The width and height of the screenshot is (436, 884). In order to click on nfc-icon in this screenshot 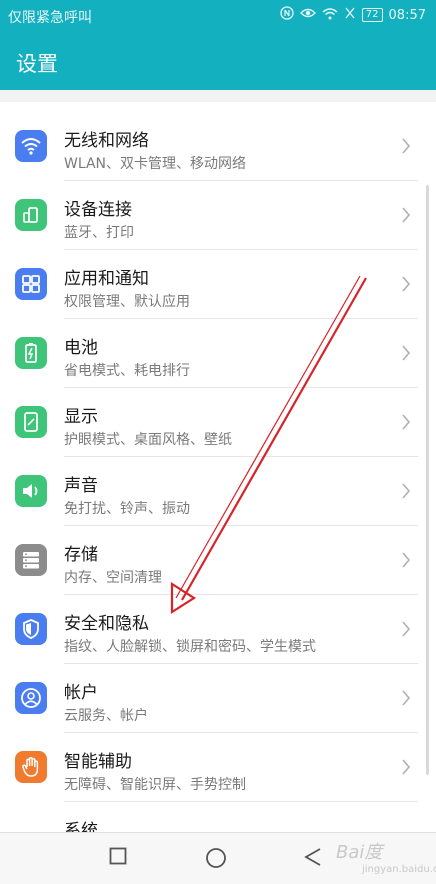, I will do `click(287, 15)`.